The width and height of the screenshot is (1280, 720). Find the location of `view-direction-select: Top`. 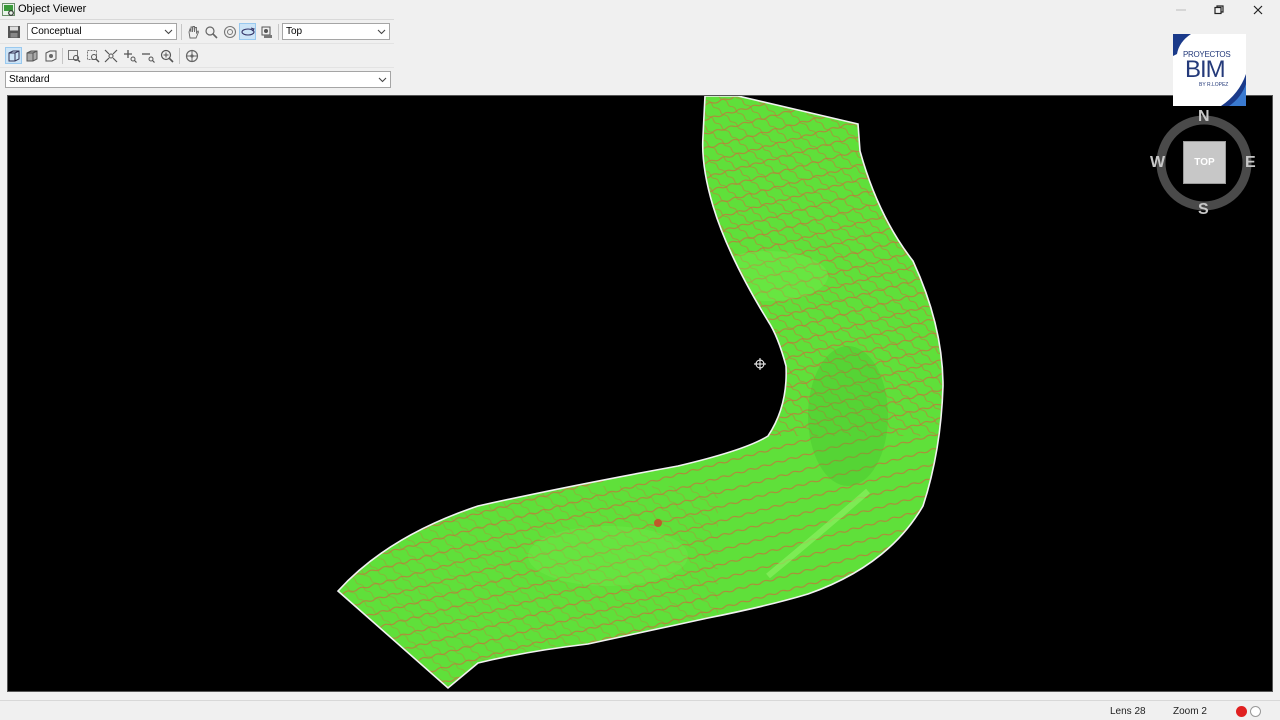

view-direction-select: Top is located at coordinates (336, 31).